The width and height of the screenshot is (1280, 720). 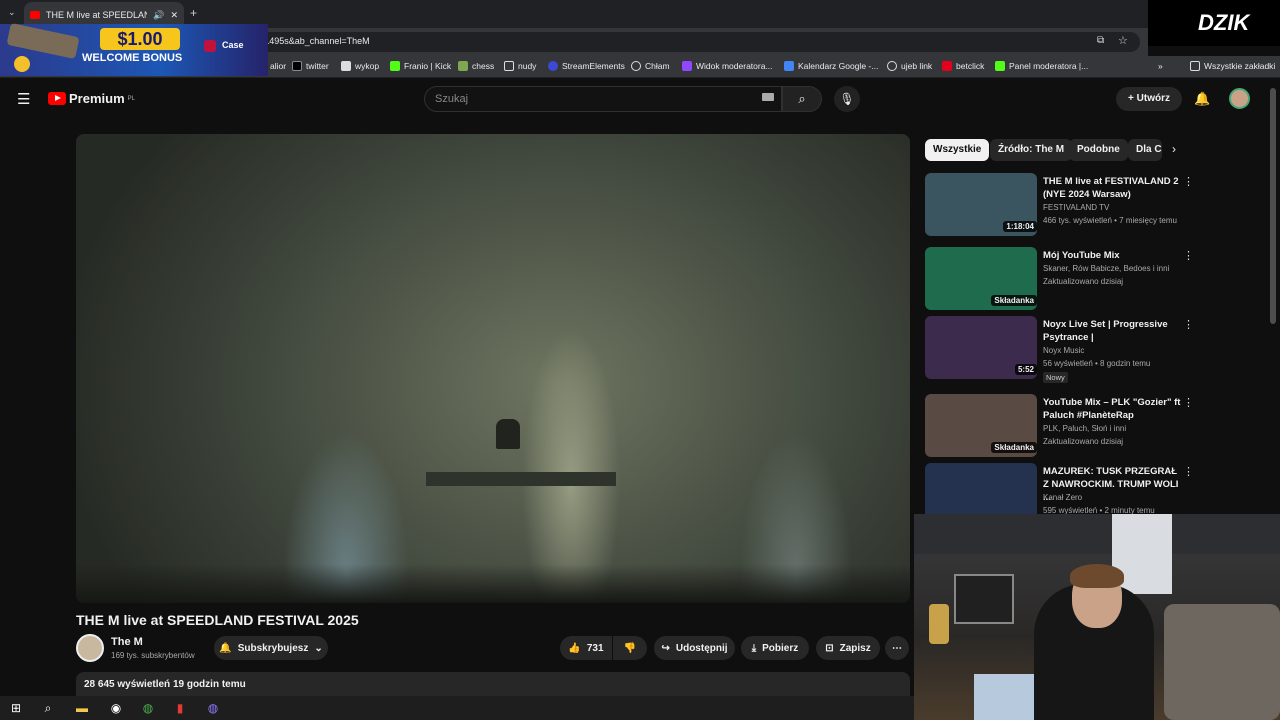 I want to click on more-bookmarks-icon: », so click(x=1160, y=66).